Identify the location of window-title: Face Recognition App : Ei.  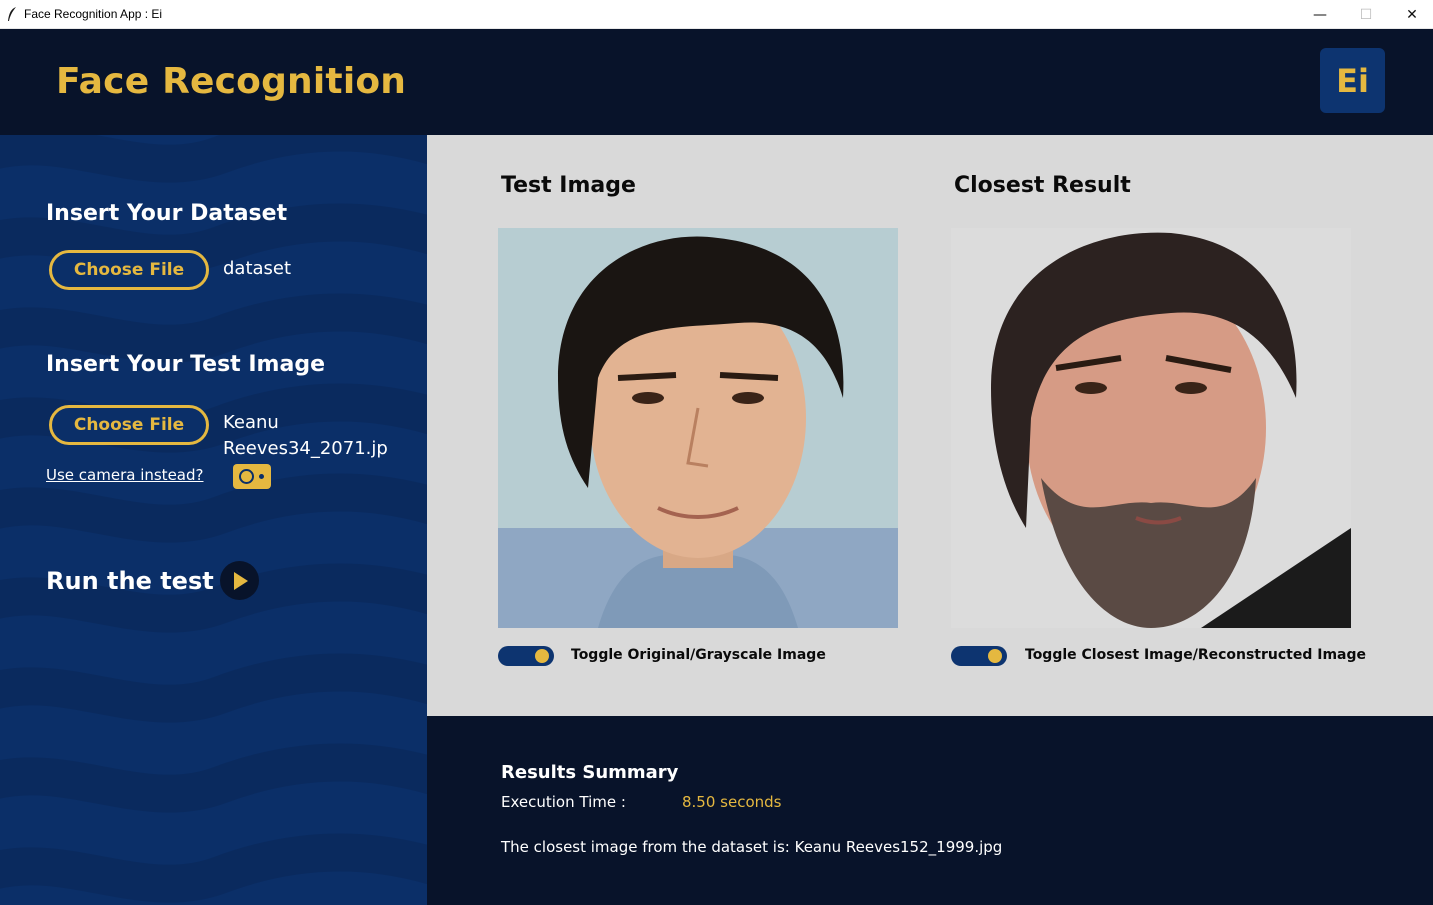
(93, 14).